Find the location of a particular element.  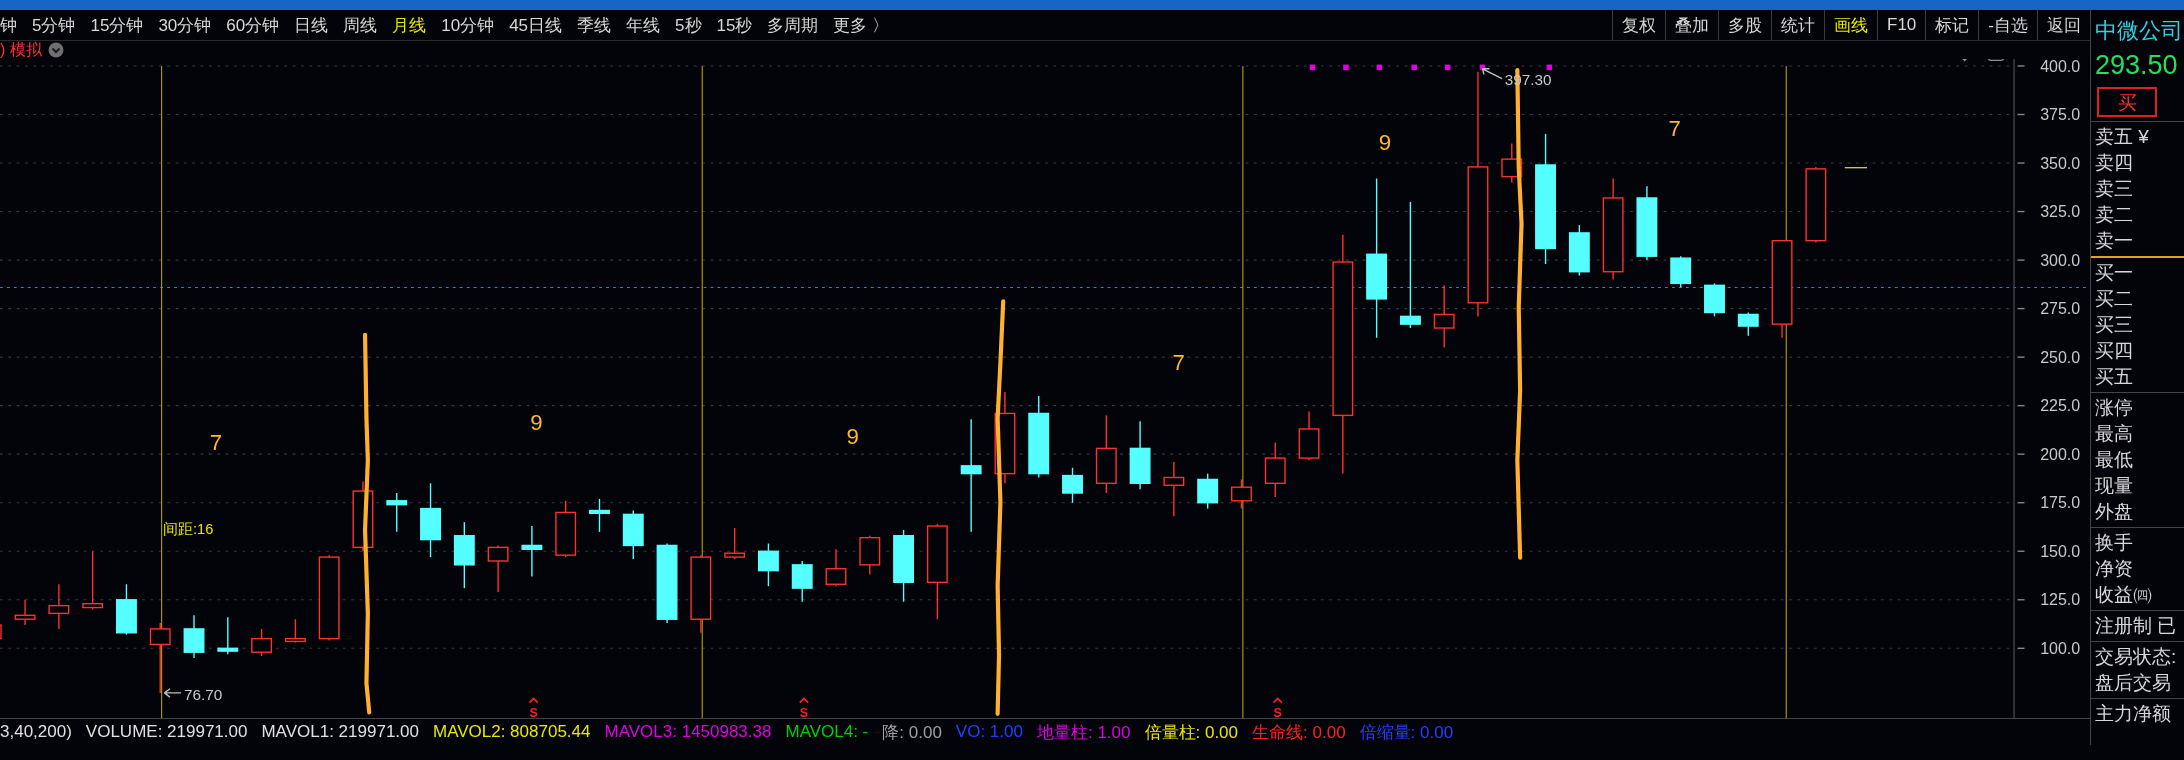

toolbar-button: F10 is located at coordinates (1901, 25).